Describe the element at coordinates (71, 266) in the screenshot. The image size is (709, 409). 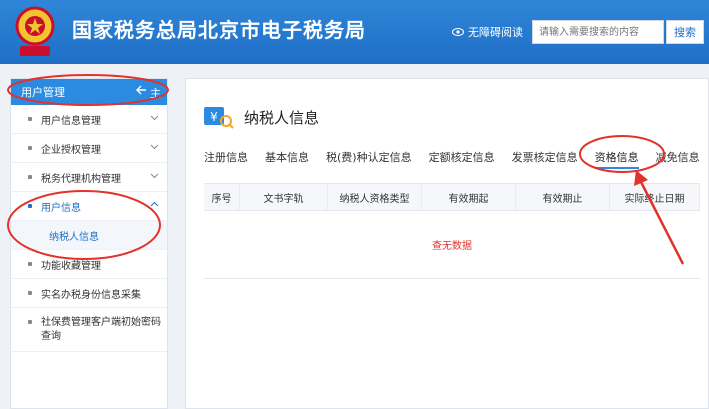
I see `sidebar-item-label: 功能收藏管理` at that location.